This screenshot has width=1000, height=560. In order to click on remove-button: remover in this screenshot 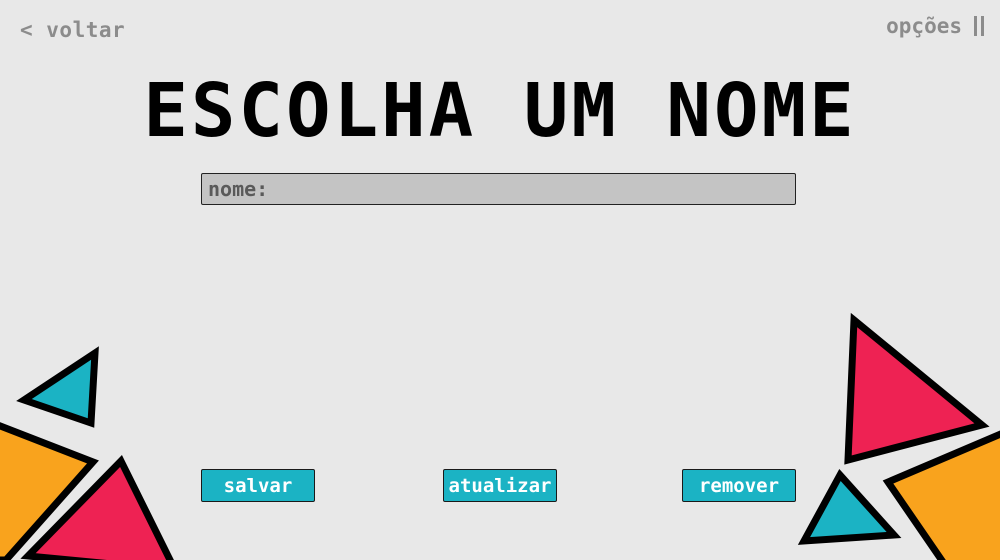, I will do `click(739, 485)`.